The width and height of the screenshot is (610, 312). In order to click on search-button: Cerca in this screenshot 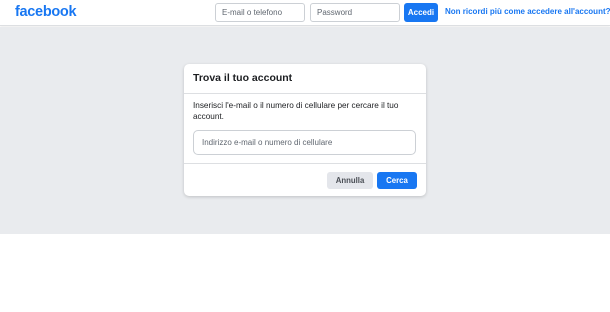, I will do `click(397, 180)`.